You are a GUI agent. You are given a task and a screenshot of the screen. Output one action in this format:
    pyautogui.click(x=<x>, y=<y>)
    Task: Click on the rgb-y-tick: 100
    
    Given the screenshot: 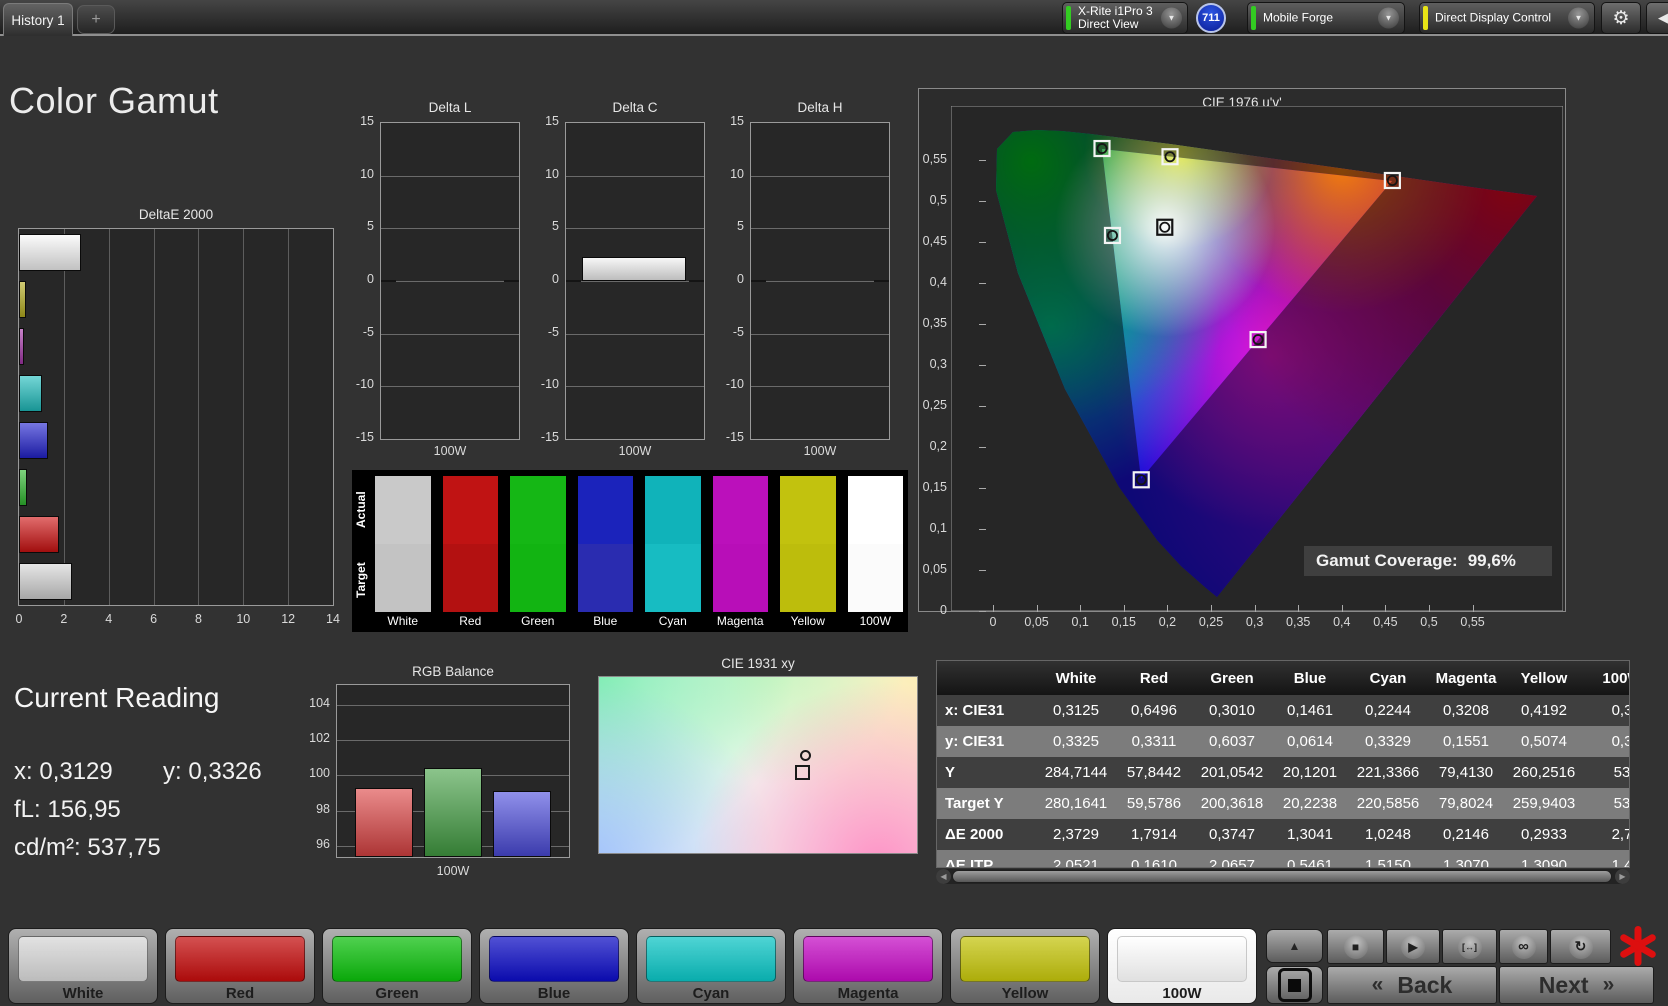 What is the action you would take?
    pyautogui.click(x=319, y=773)
    